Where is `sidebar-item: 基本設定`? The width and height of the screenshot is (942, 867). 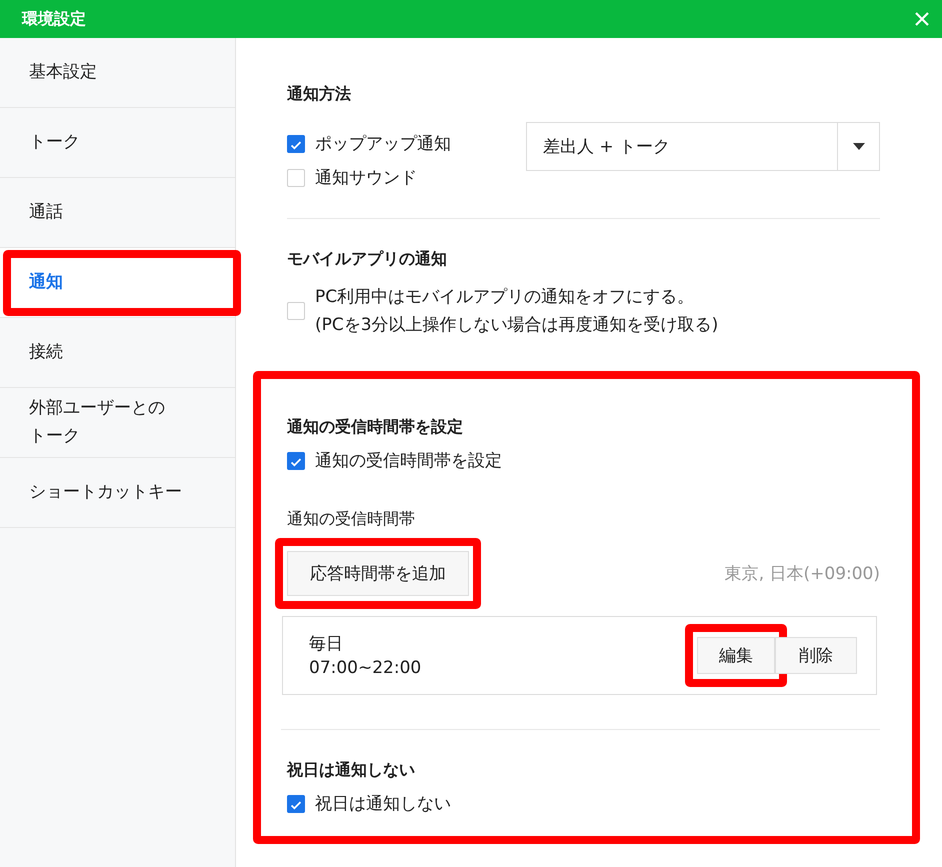 sidebar-item: 基本設定 is located at coordinates (117, 73).